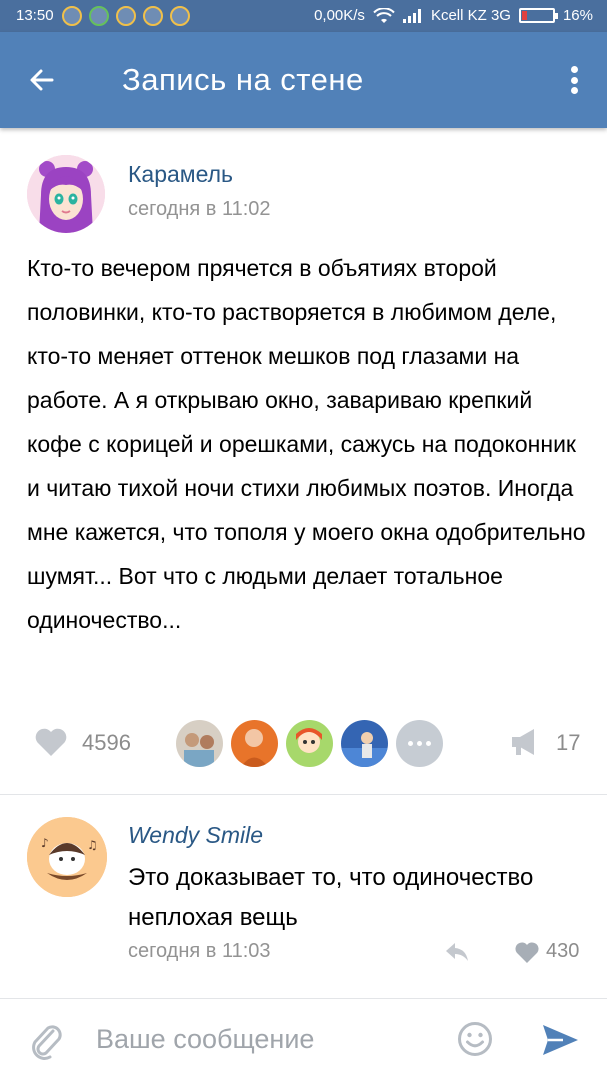  Describe the element at coordinates (199, 209) in the screenshot. I see `post-time: сегодня в 11:02` at that location.